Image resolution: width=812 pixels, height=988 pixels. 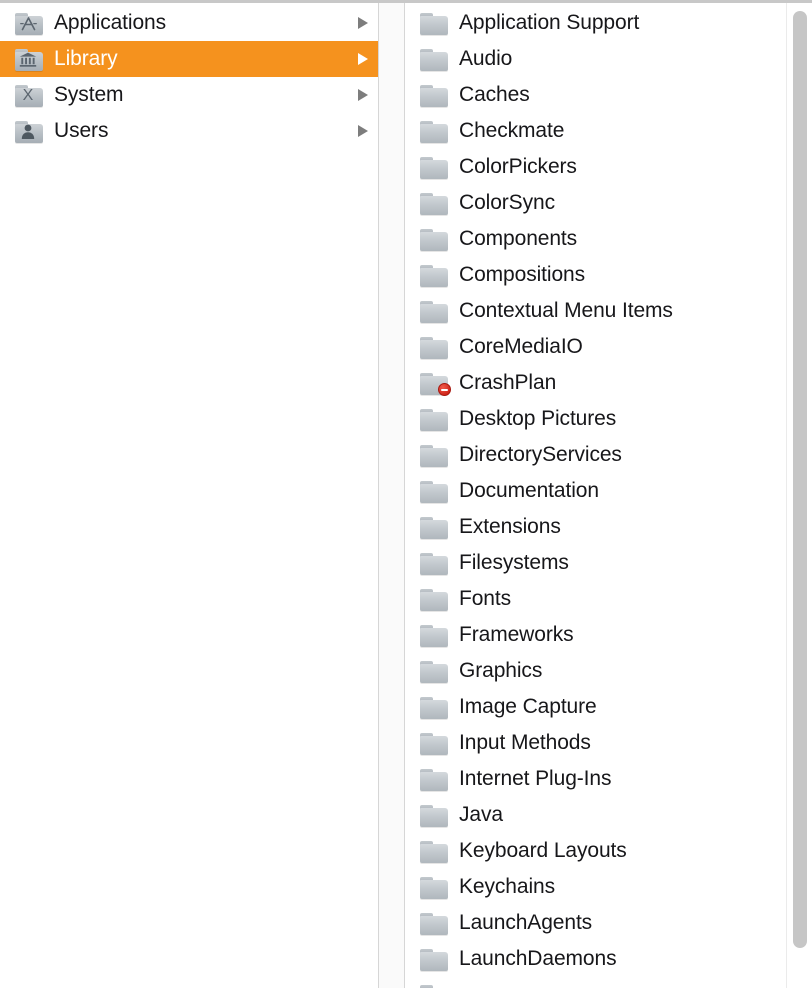 What do you see at coordinates (607, 982) in the screenshot?
I see `column-item-row` at bounding box center [607, 982].